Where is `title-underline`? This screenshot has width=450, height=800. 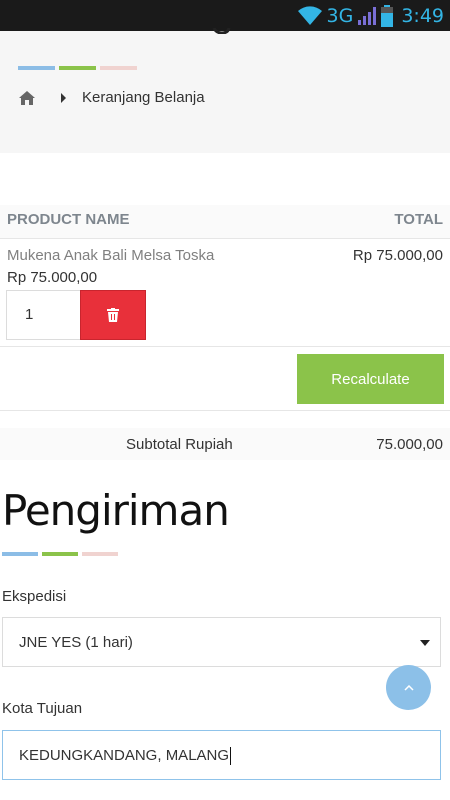 title-underline is located at coordinates (77, 68).